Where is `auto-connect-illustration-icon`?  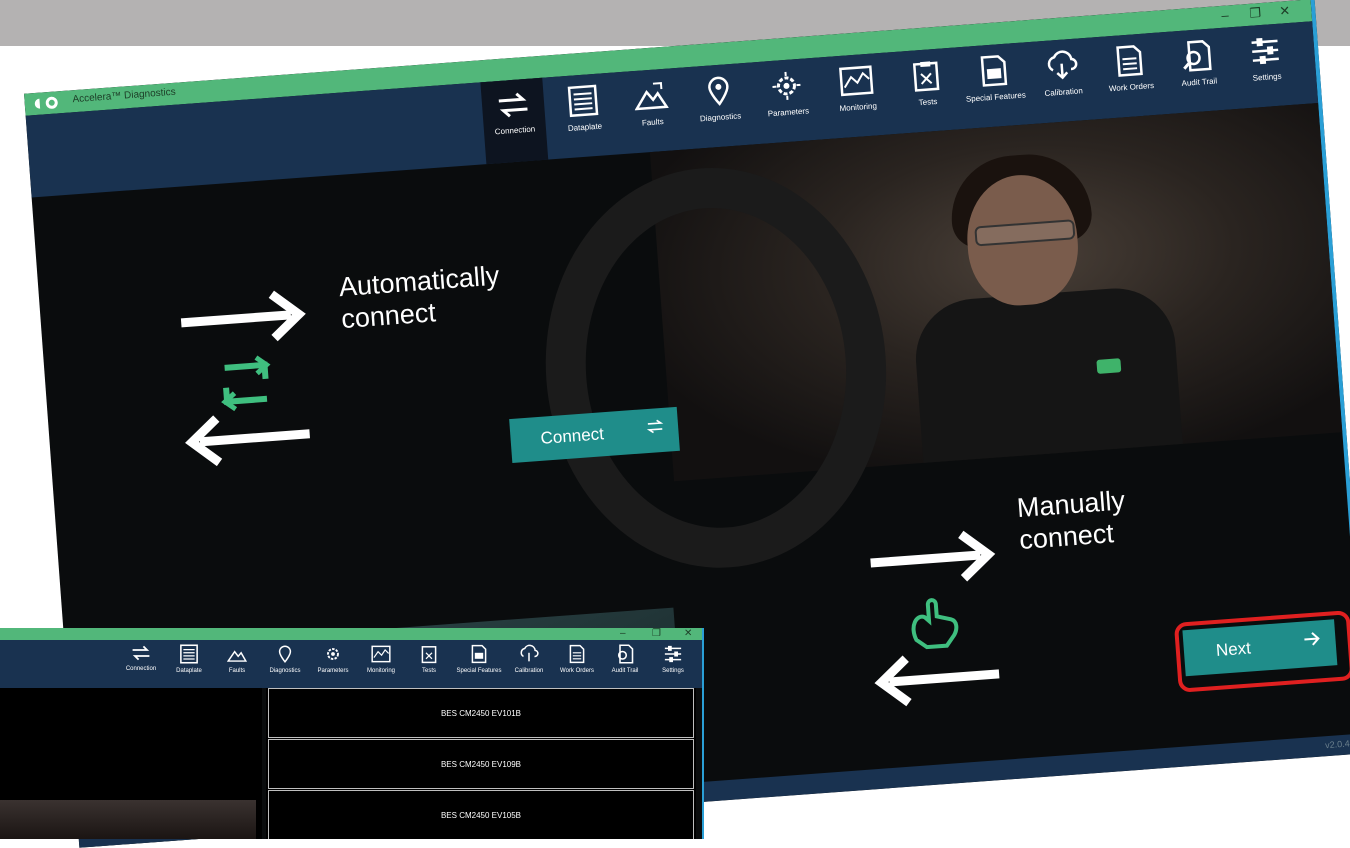 auto-connect-illustration-icon is located at coordinates (245, 378).